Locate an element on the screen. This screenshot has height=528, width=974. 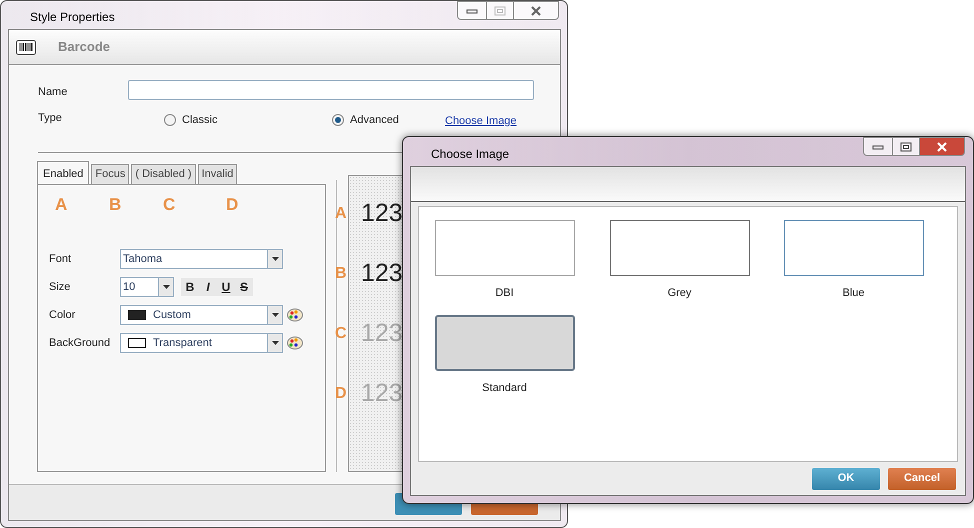
dropdown: 10 is located at coordinates (147, 287).